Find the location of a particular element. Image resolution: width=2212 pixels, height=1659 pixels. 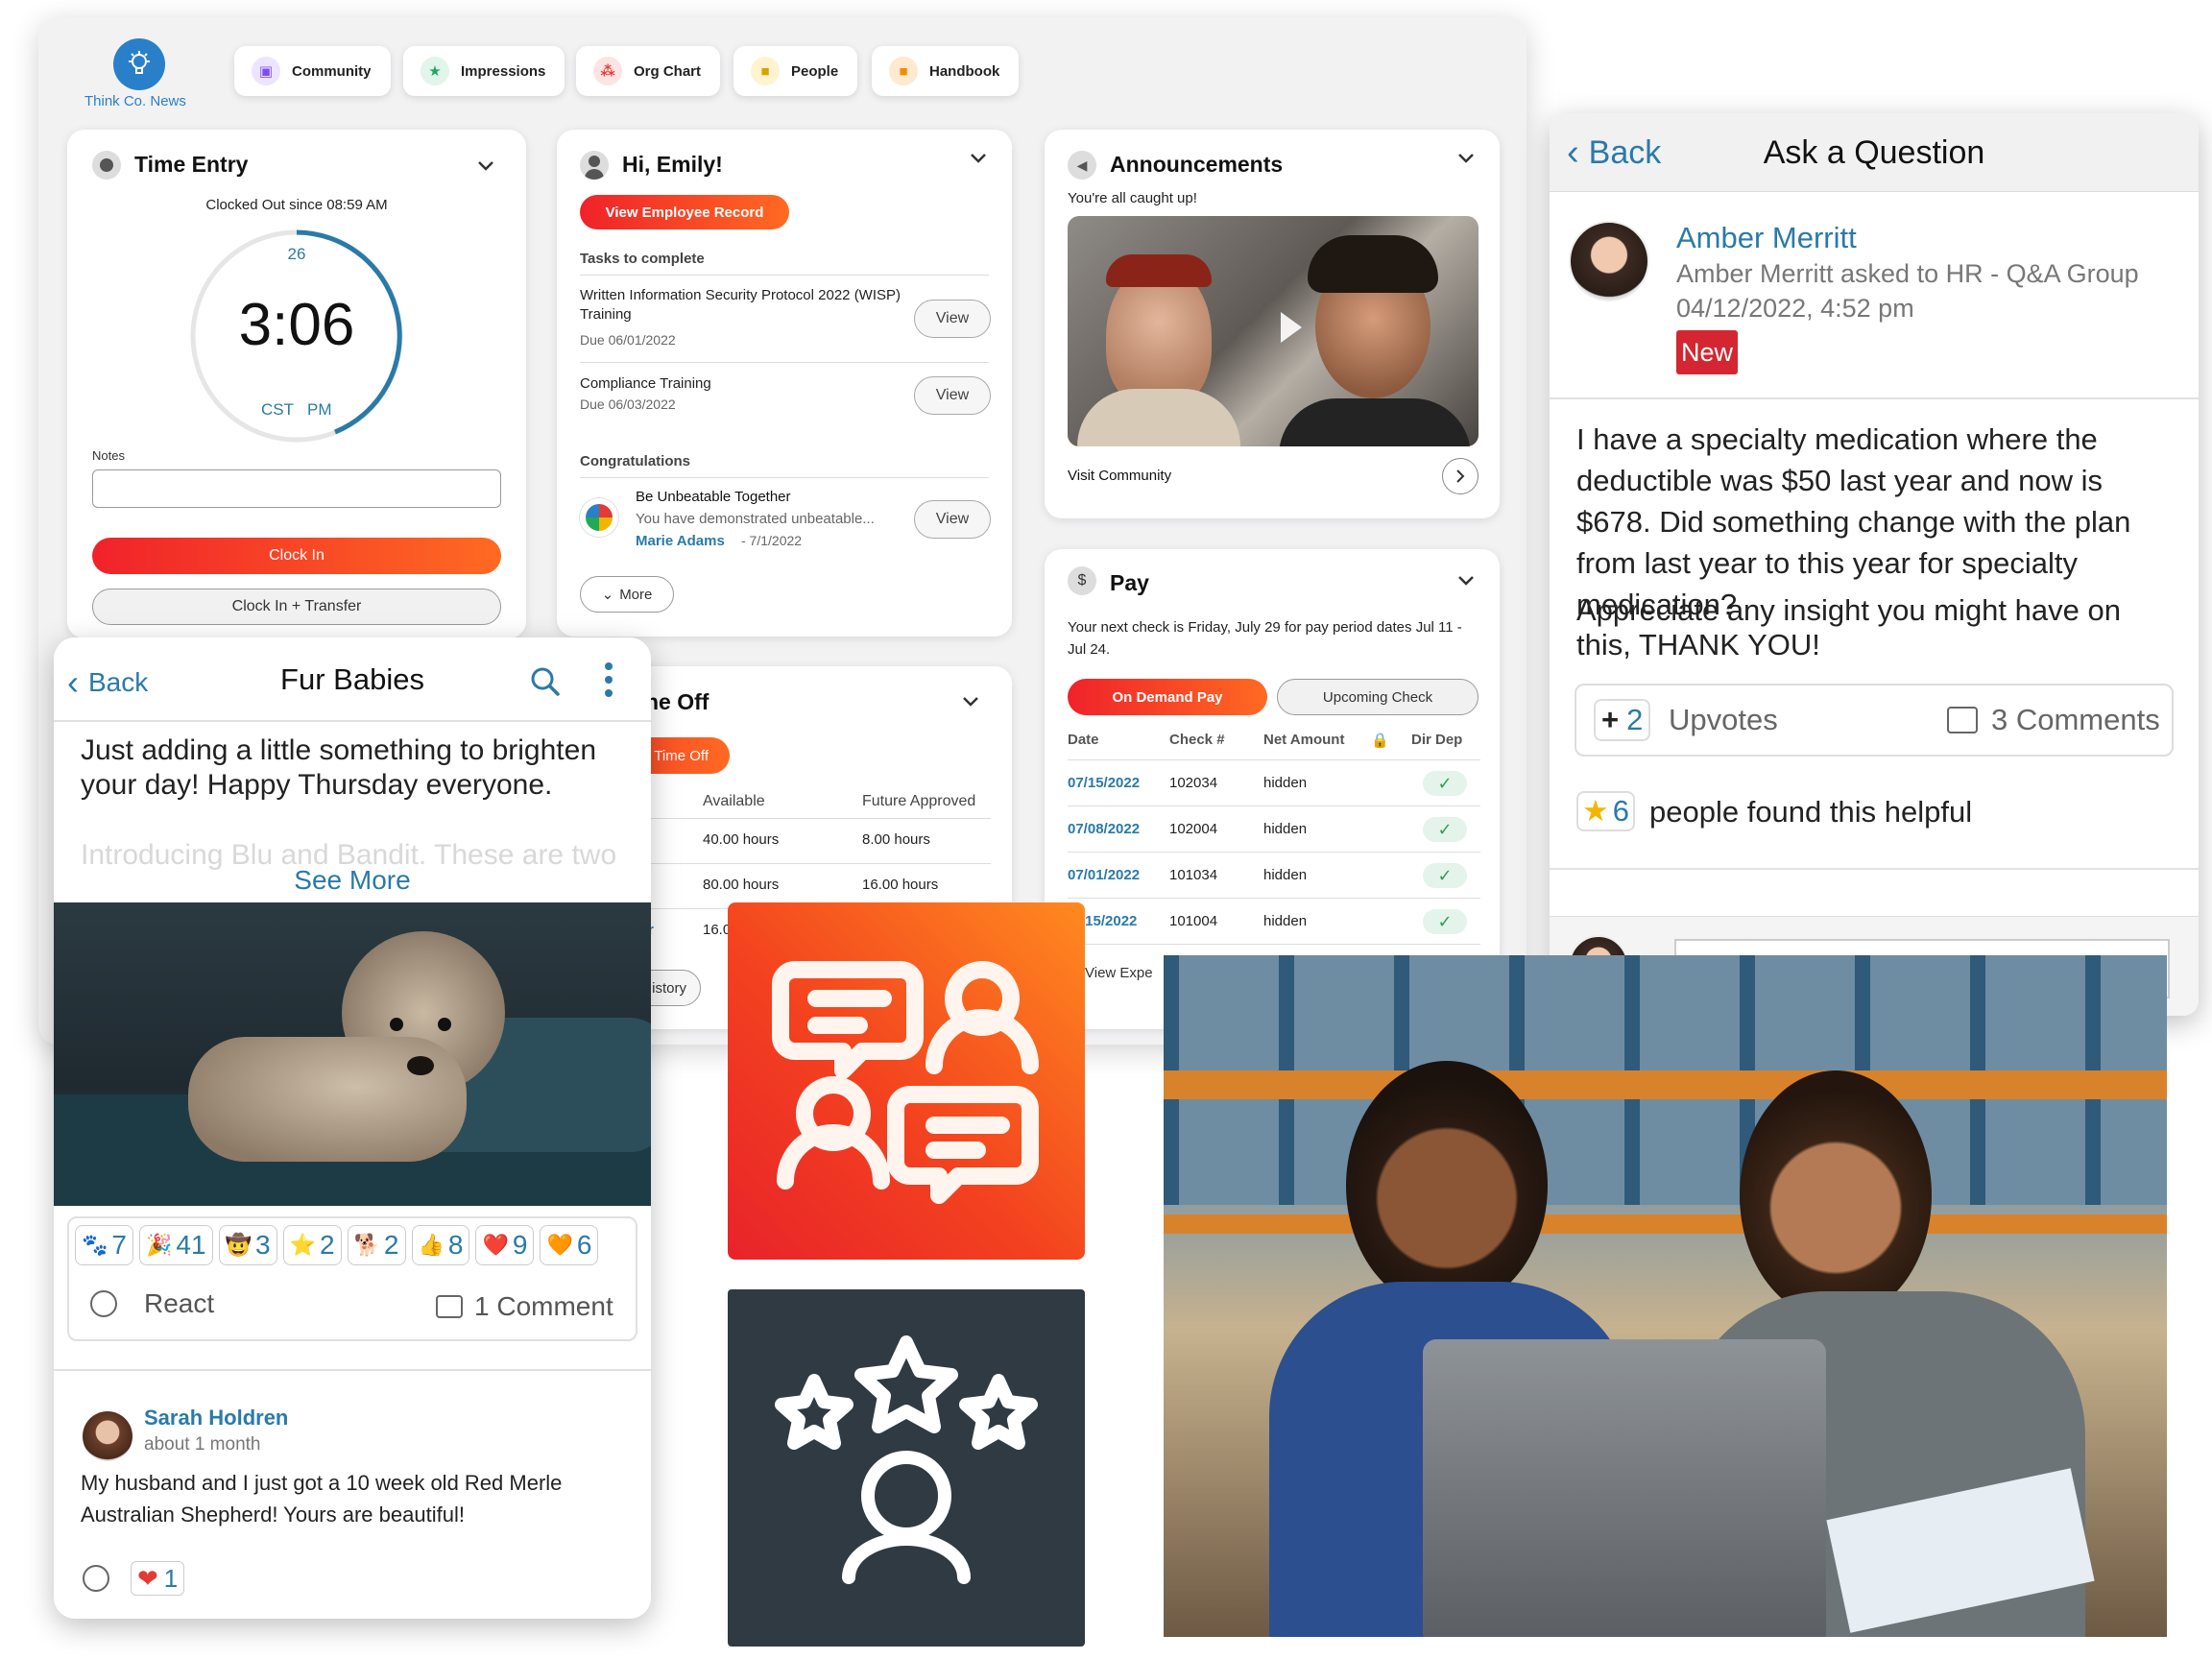

nav-label: Impressions is located at coordinates (503, 71).